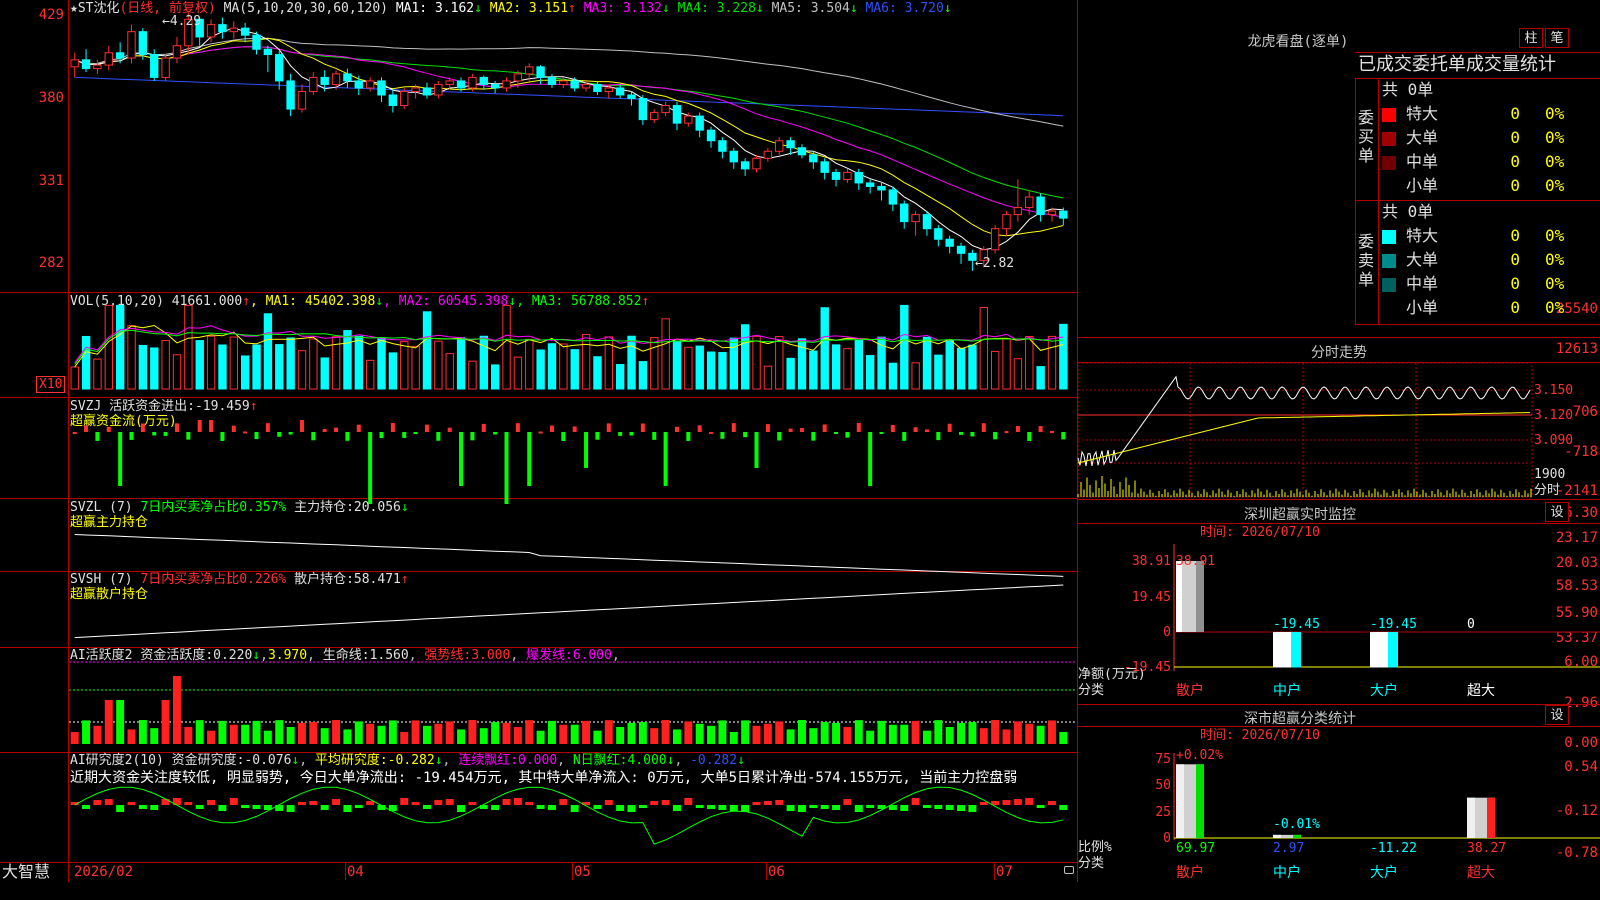 The height and width of the screenshot is (900, 1600). I want to click on svzl-line, so click(573, 538).